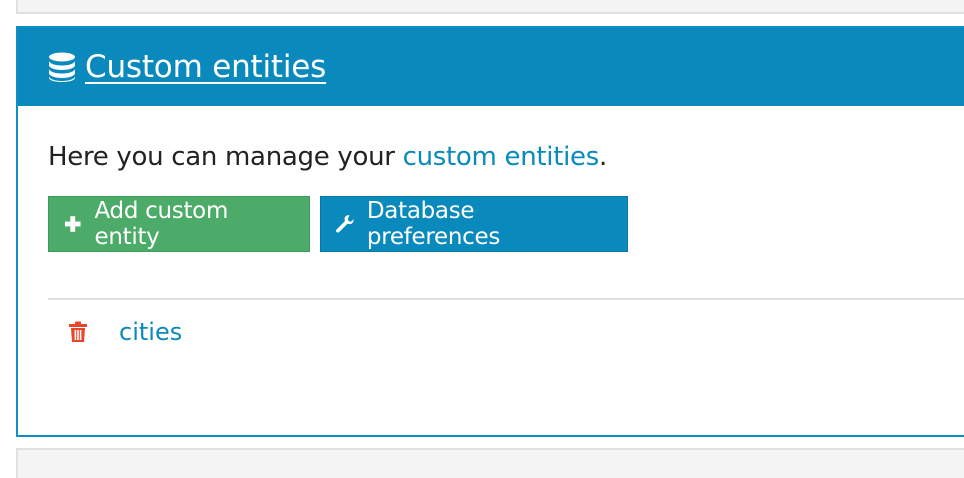 The height and width of the screenshot is (478, 964). I want to click on add-custom-entity-label: Add custom entity, so click(161, 224).